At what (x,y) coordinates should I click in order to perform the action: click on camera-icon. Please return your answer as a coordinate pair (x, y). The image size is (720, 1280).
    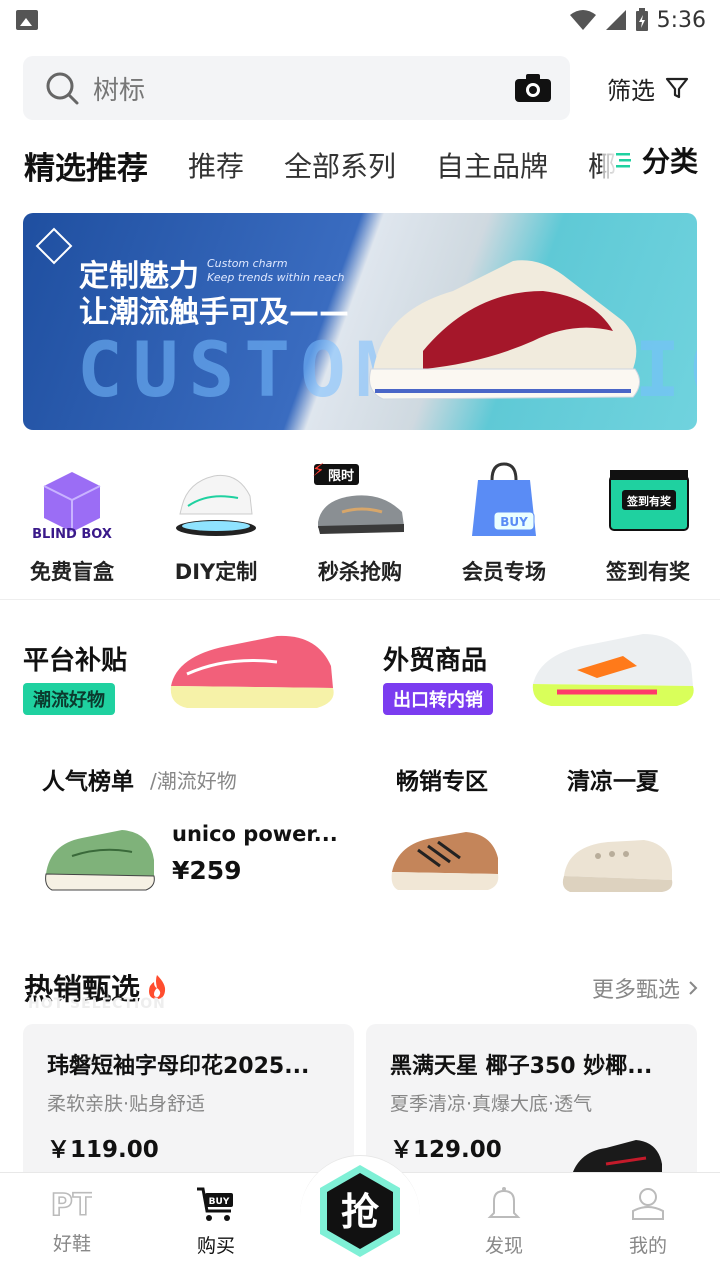
    Looking at the image, I should click on (533, 88).